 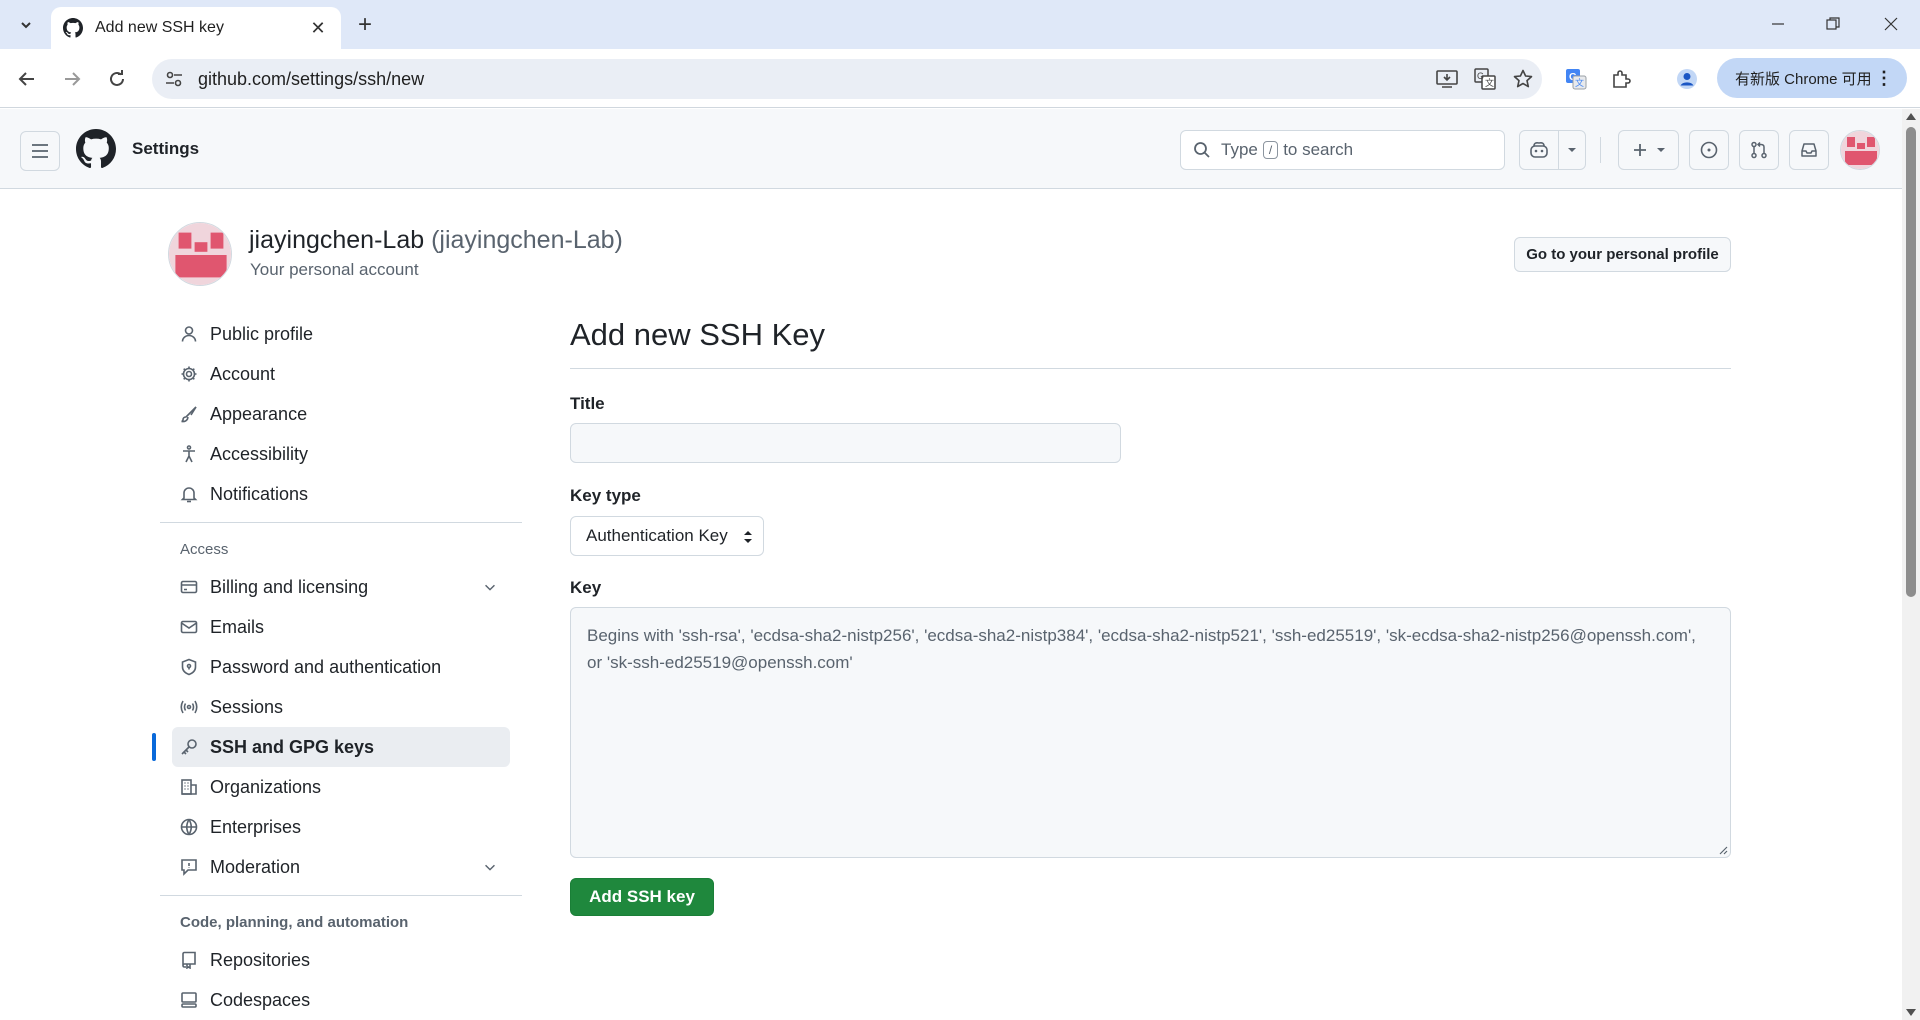 I want to click on add-ssh-key-button: Add SSH key, so click(x=642, y=897).